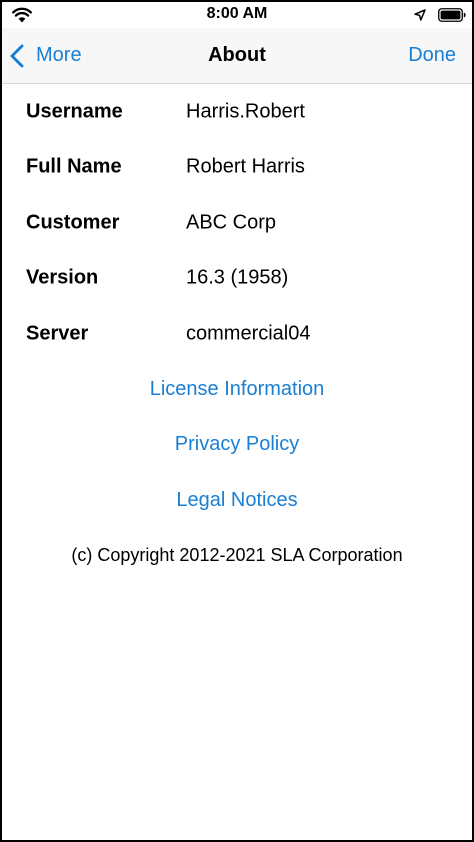 The height and width of the screenshot is (842, 474). I want to click on full-name-label: Full Name, so click(74, 166).